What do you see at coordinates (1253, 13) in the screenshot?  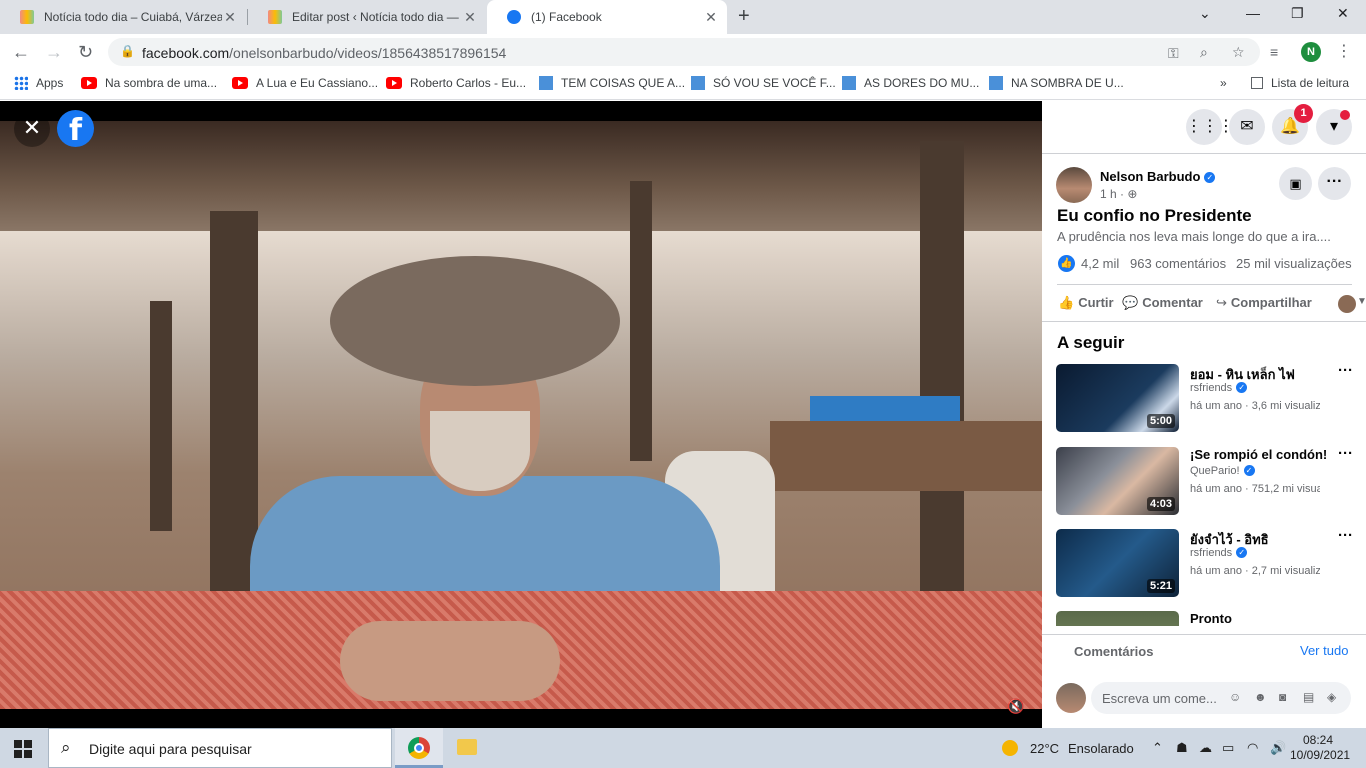 I see `minimize-icon: —` at bounding box center [1253, 13].